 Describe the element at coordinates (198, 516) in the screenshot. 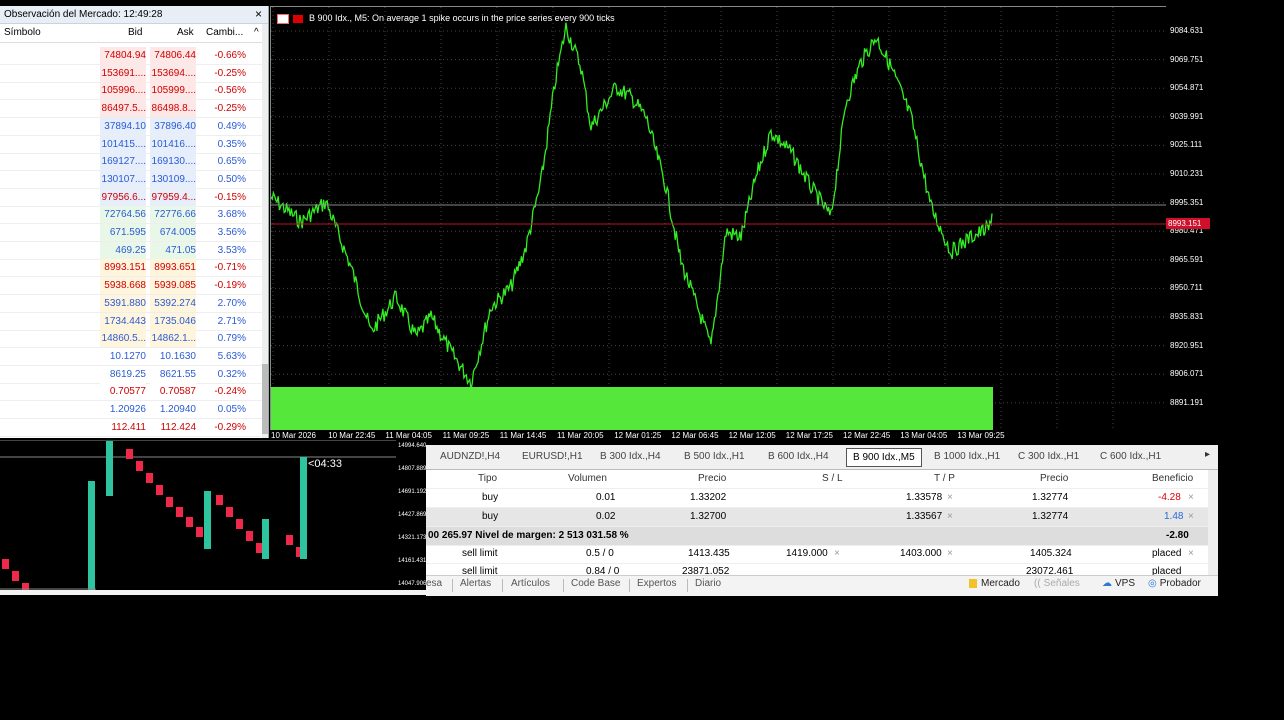

I see `secondary-chart: <04:33` at that location.